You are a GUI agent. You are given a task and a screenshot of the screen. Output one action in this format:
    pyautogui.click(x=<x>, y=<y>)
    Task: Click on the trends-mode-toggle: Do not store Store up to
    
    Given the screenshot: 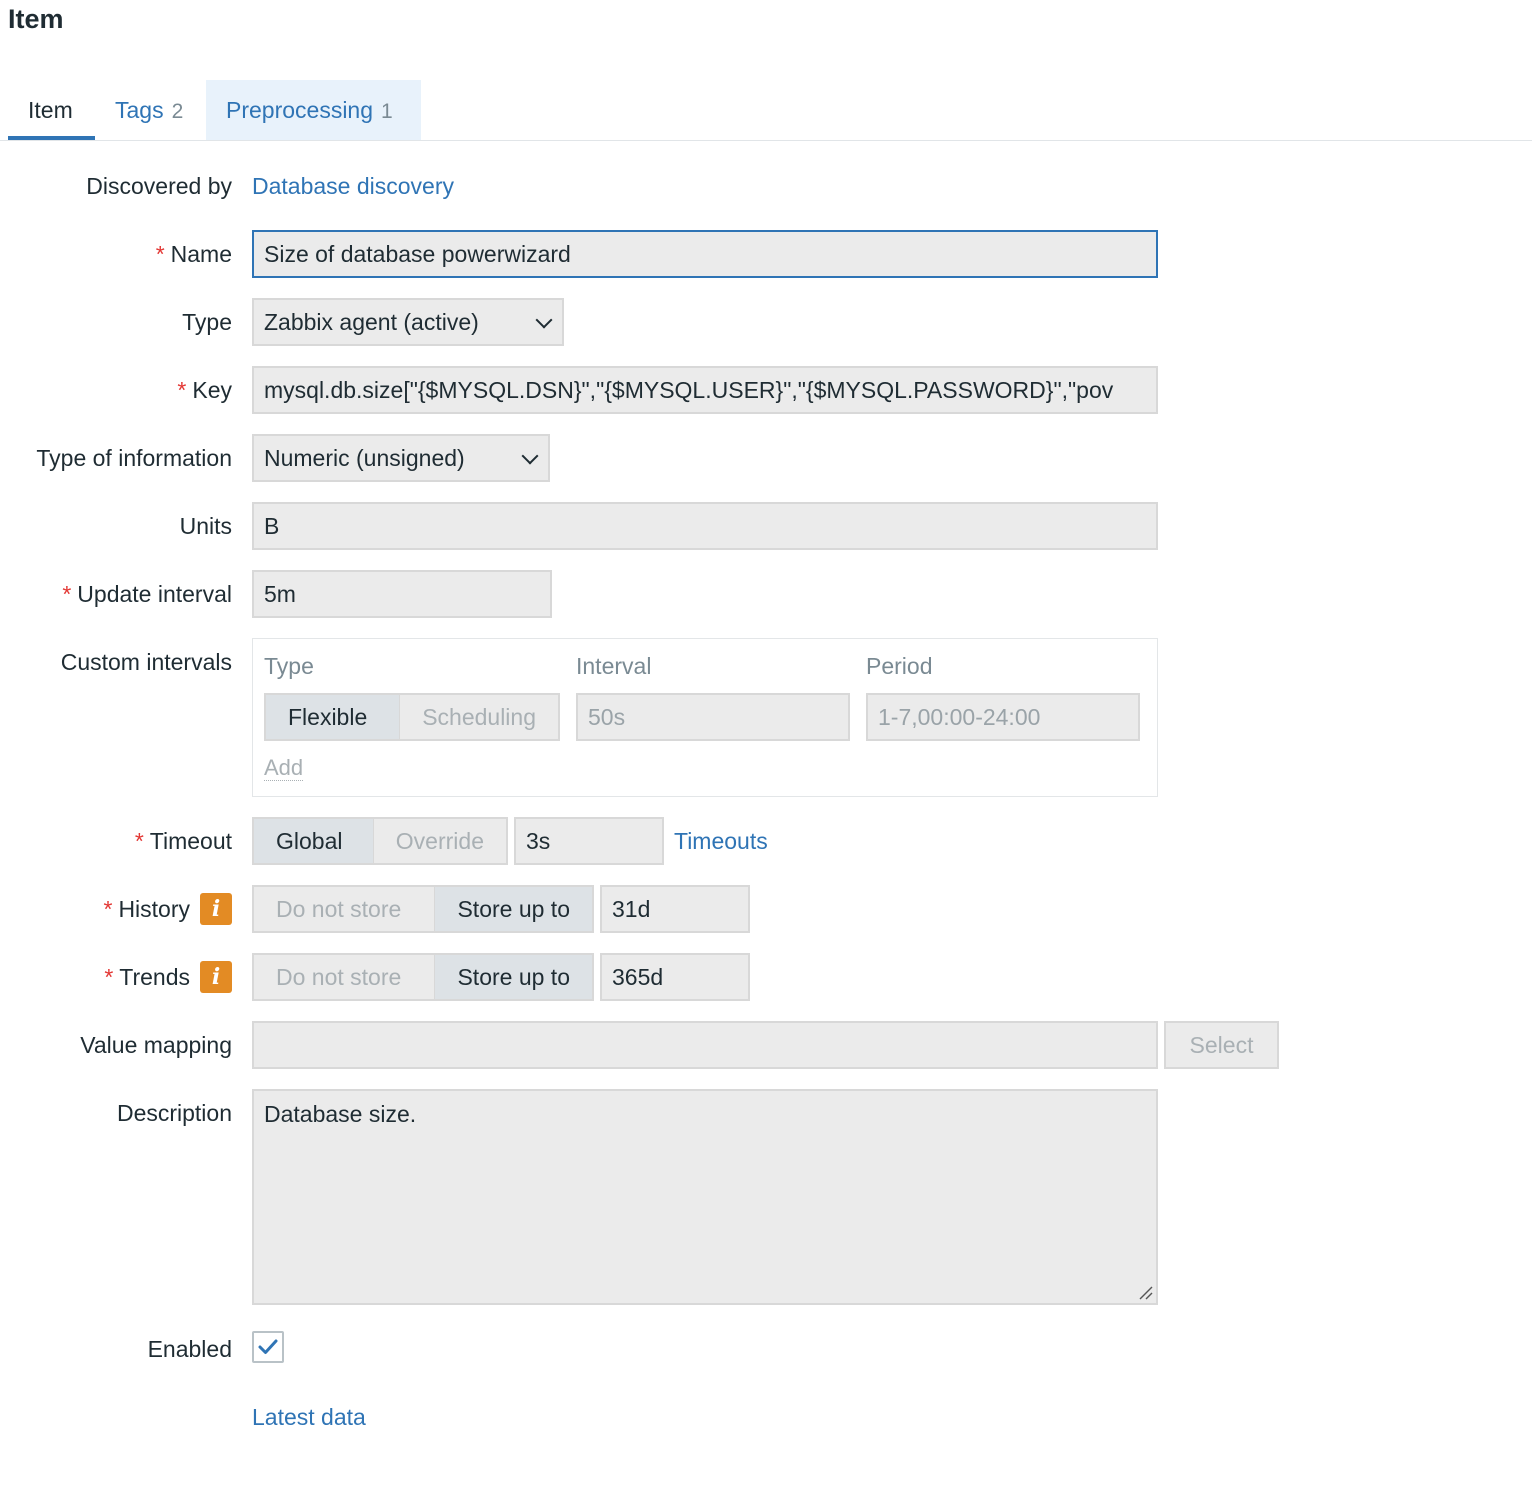 What is the action you would take?
    pyautogui.click(x=423, y=977)
    